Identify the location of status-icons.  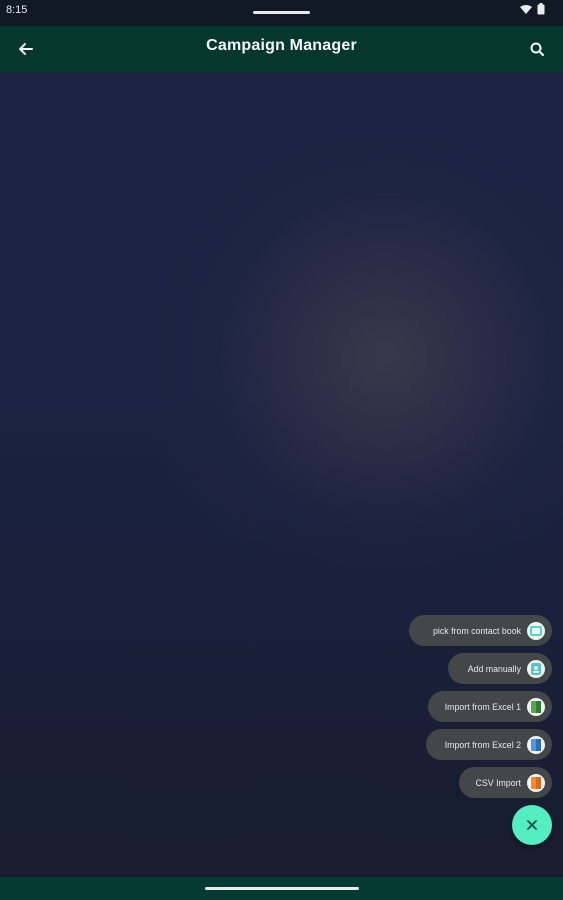
(532, 9).